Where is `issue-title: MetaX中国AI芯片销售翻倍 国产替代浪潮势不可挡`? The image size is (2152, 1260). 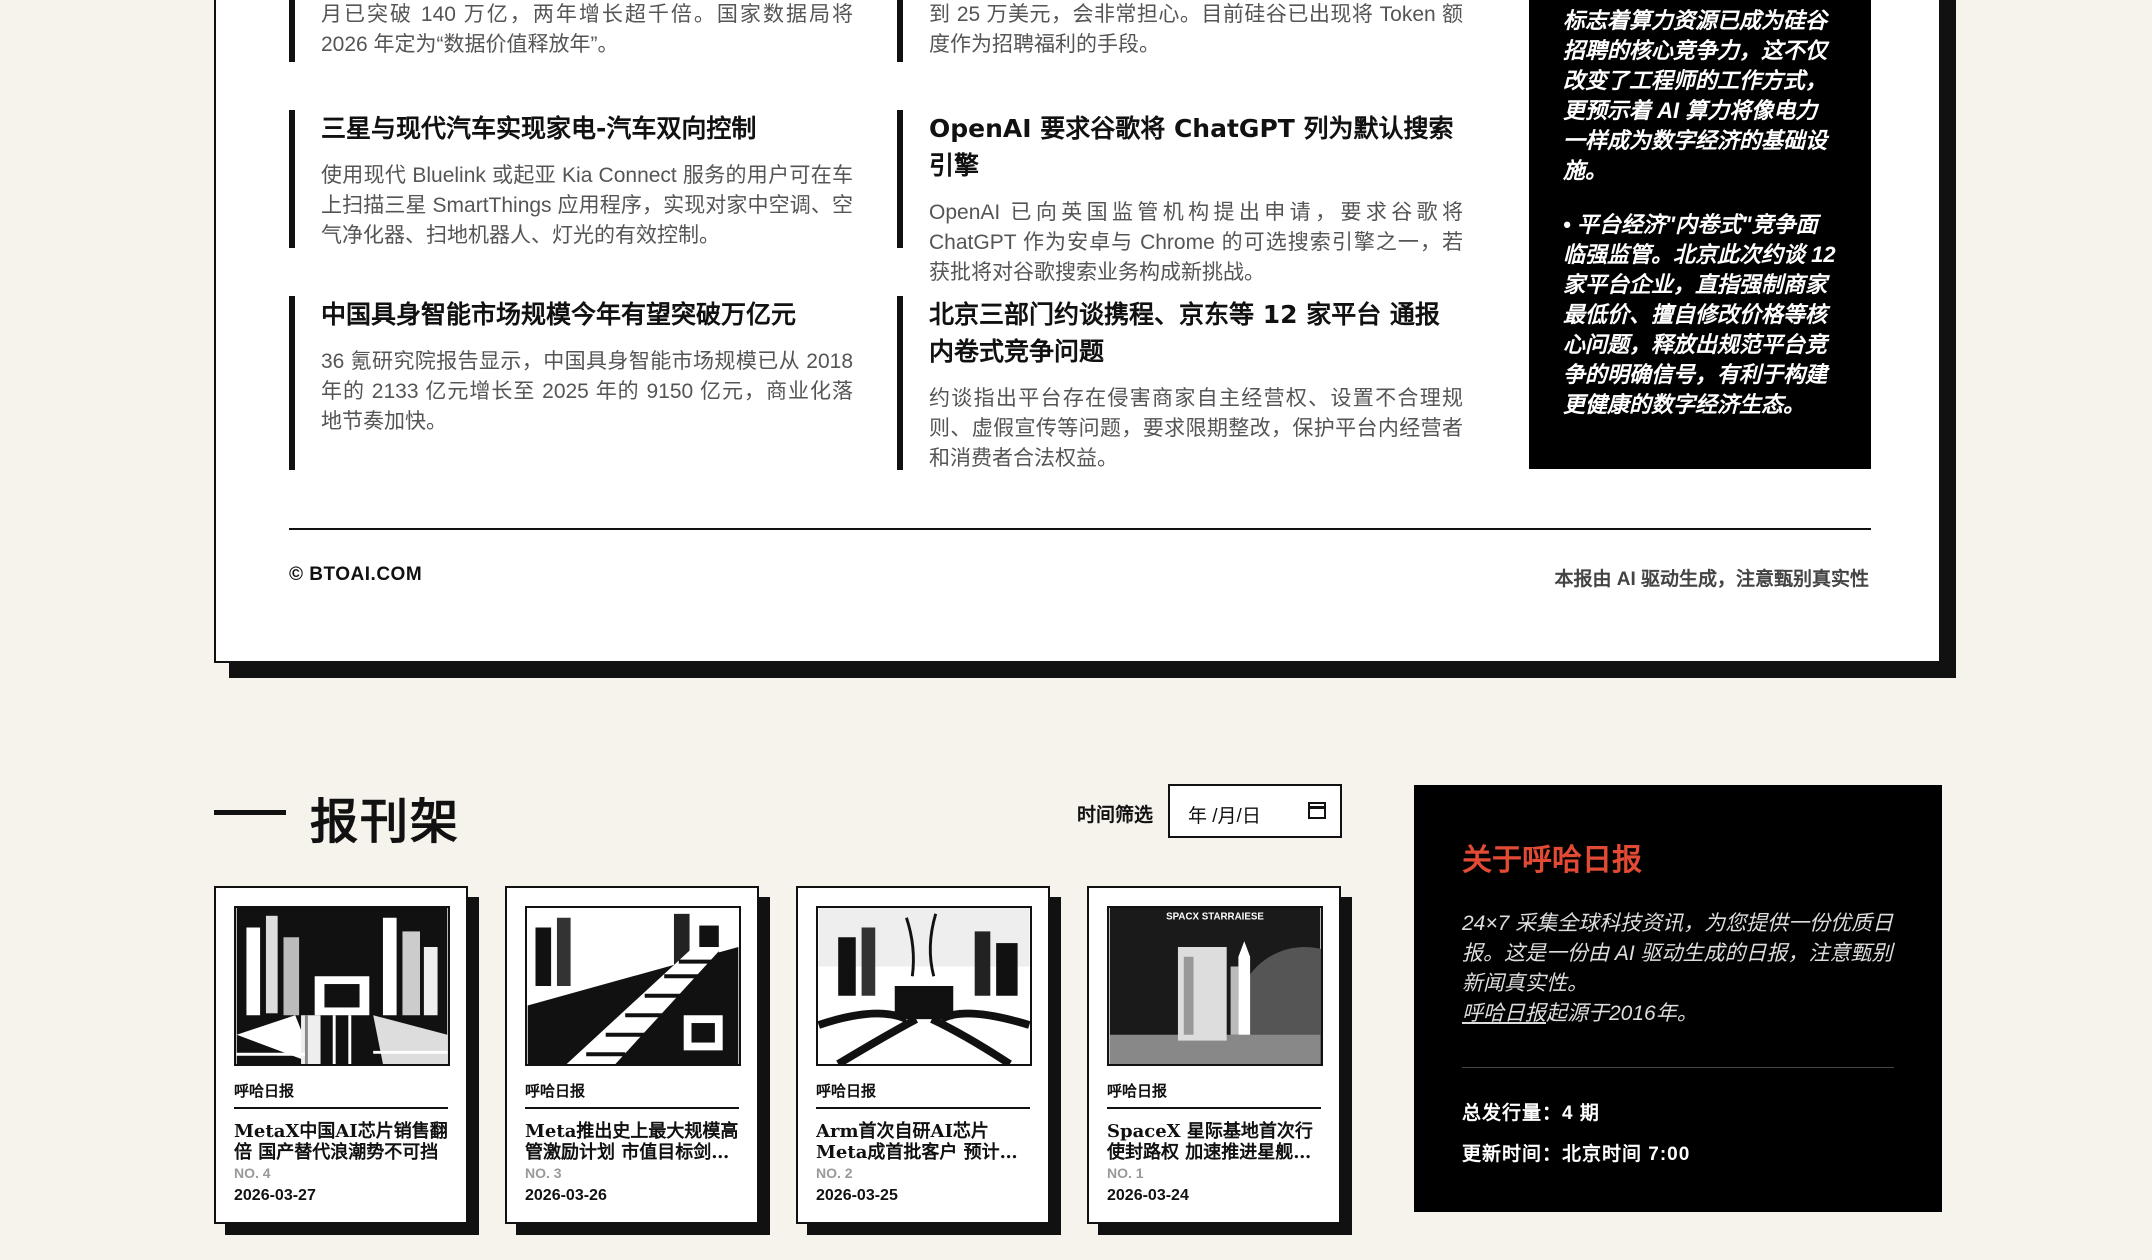
issue-title: MetaX中国AI芯片销售翻倍 国产替代浪潮势不可挡 is located at coordinates (341, 1142).